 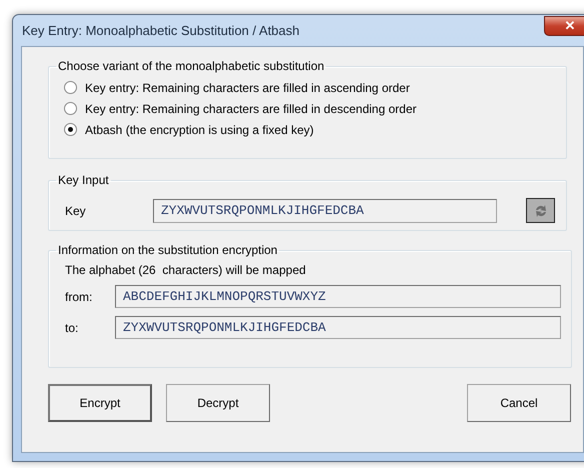 What do you see at coordinates (167, 250) in the screenshot?
I see `group-title: Information on the substitution encryption` at bounding box center [167, 250].